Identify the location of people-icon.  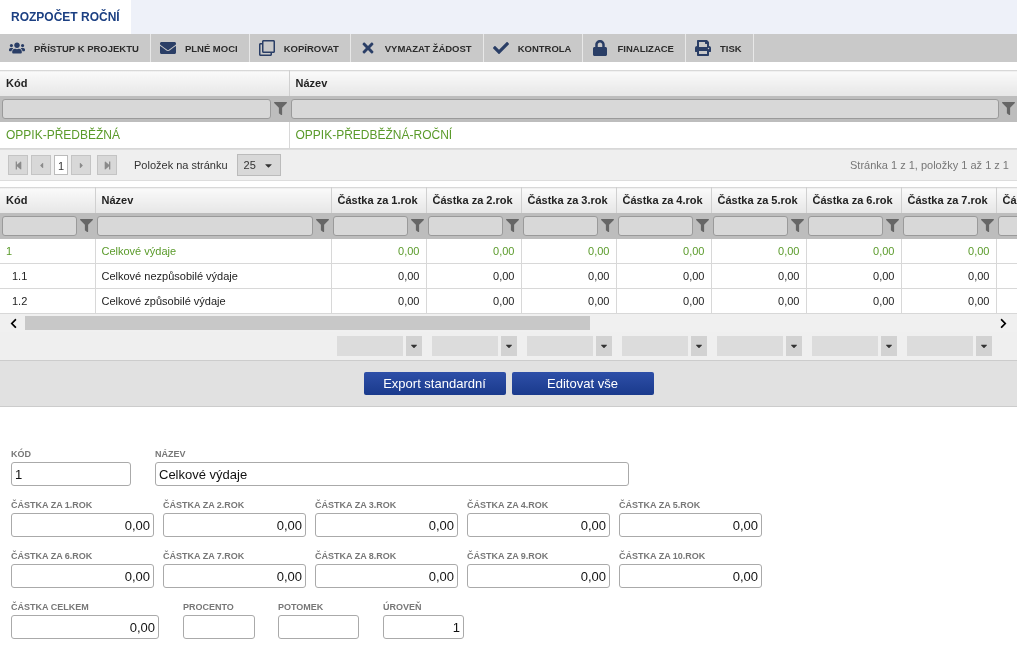
(17, 48).